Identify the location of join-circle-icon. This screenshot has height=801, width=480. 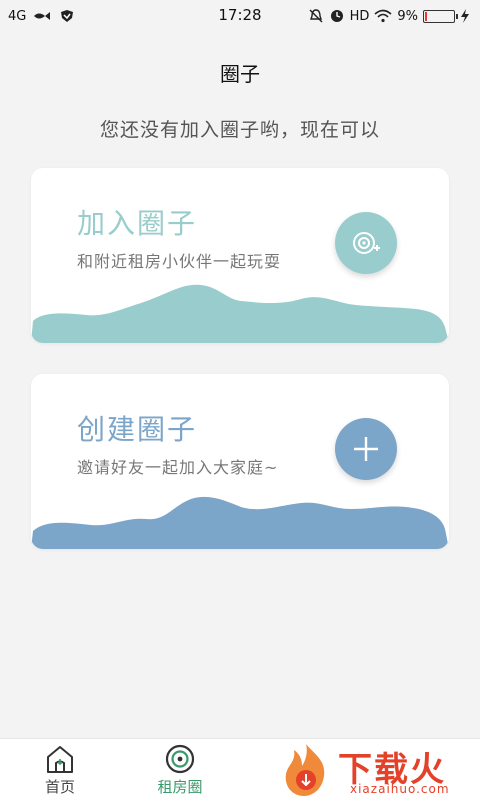
(366, 243).